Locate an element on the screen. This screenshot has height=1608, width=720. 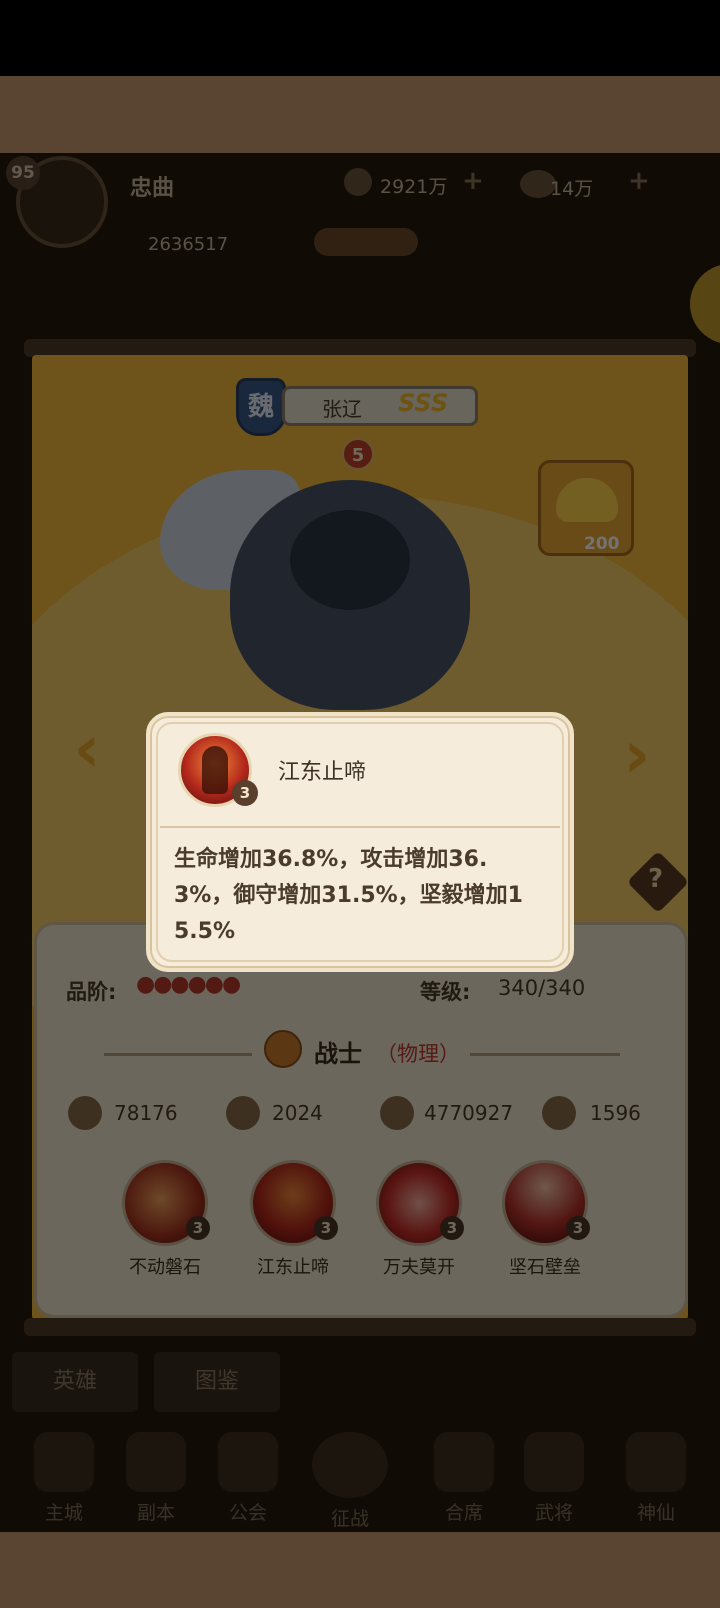
player-level-badge: 95 is located at coordinates (23, 173).